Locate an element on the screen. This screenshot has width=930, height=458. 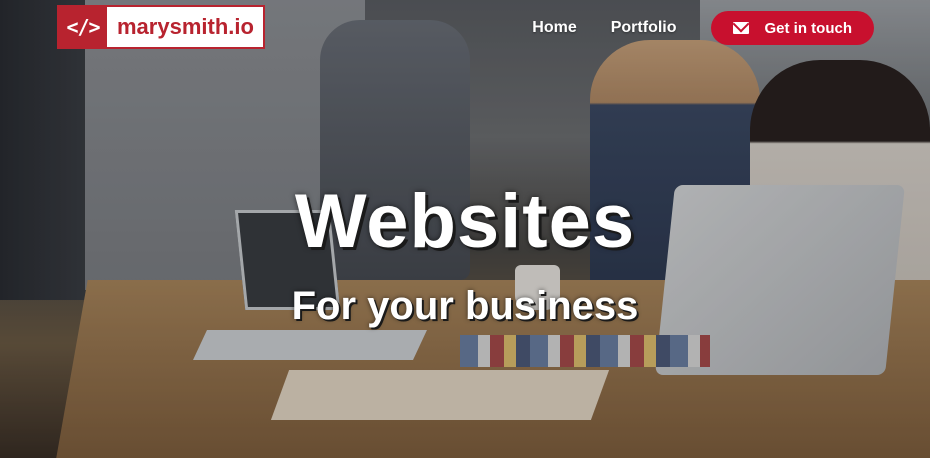
get-in-touch-button: Get in touch is located at coordinates (792, 28).